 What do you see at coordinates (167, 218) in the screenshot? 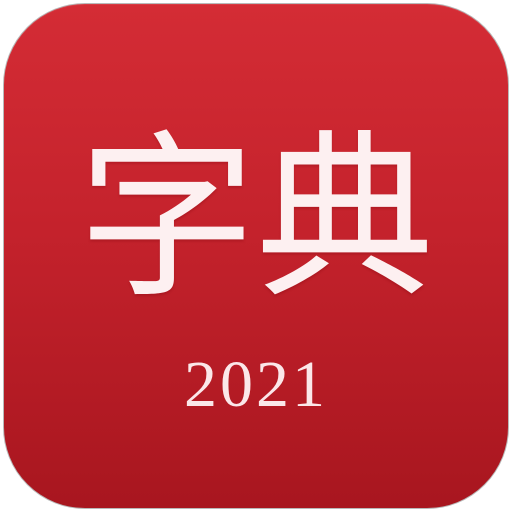
I see `title-char-zi: 字` at bounding box center [167, 218].